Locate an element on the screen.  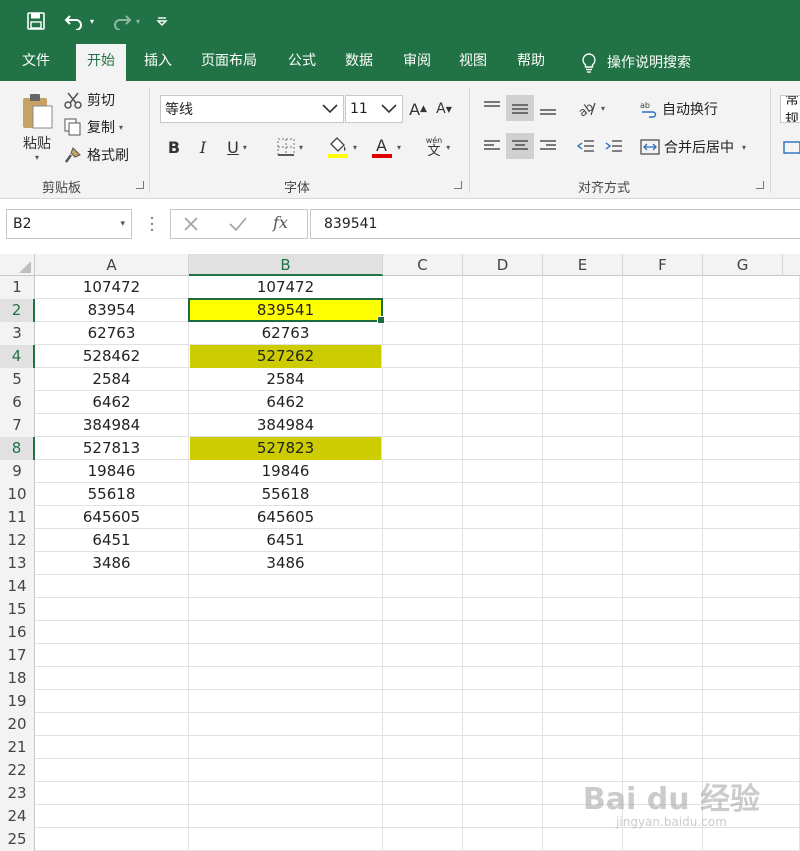
align-center-button is located at coordinates (520, 146).